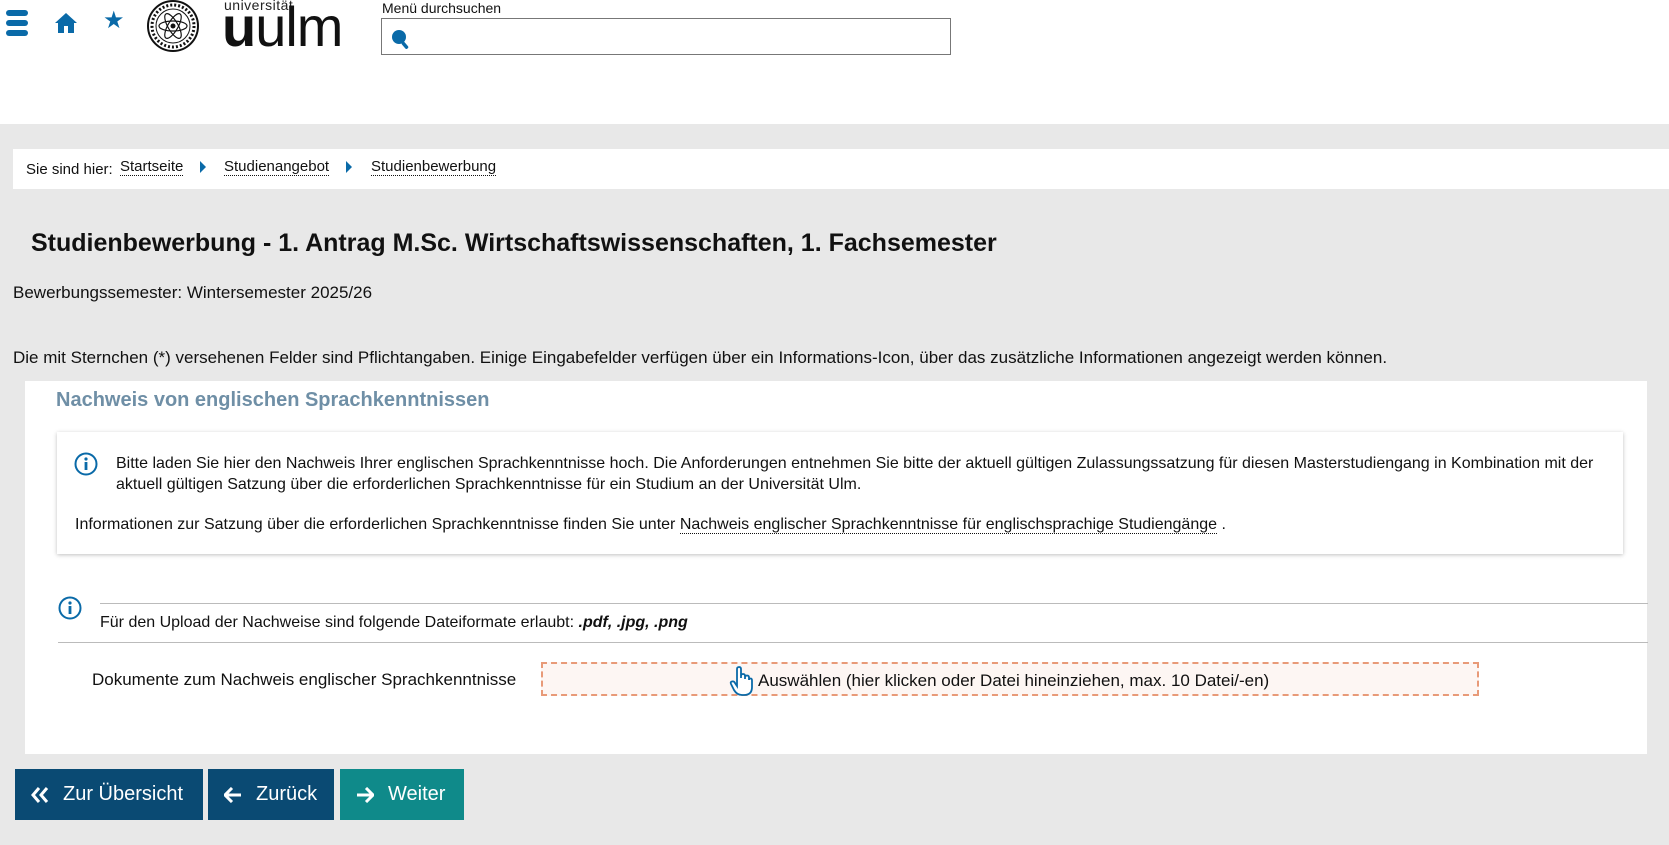 Image resolution: width=1669 pixels, height=845 pixels. Describe the element at coordinates (287, 794) in the screenshot. I see `back-button-label: Zurück` at that location.